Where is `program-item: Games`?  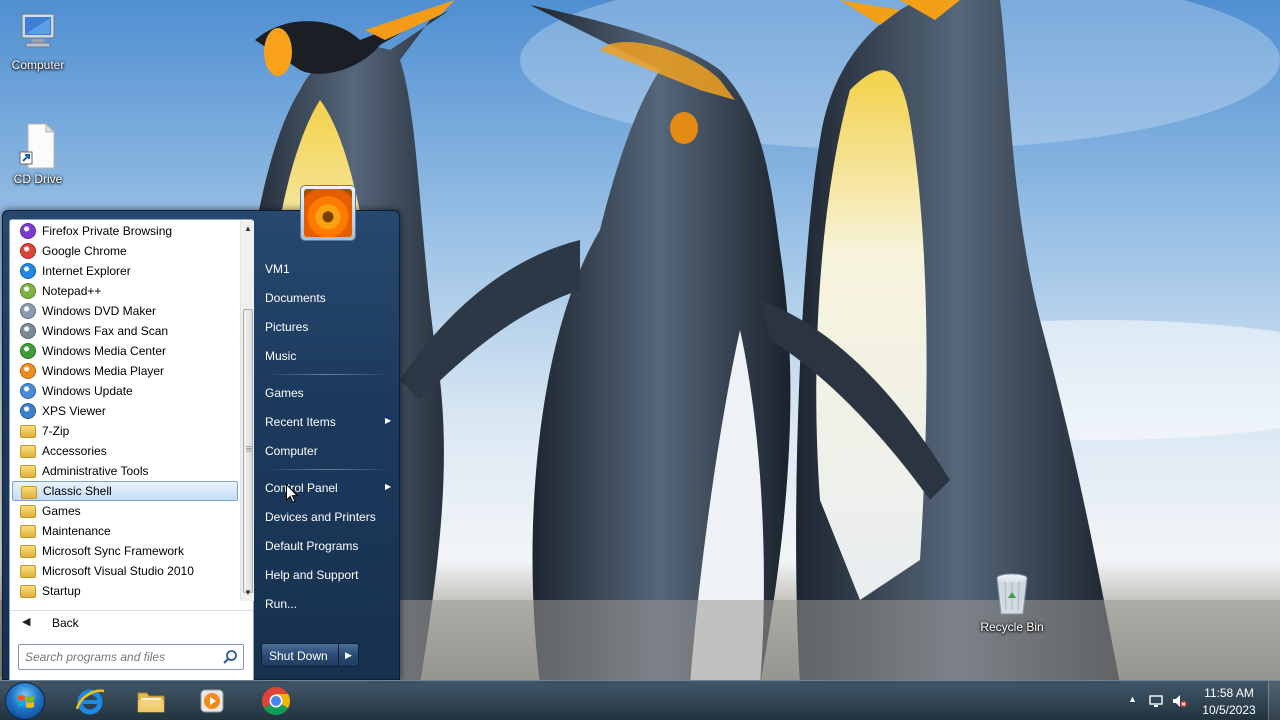
program-item: Games is located at coordinates (125, 511).